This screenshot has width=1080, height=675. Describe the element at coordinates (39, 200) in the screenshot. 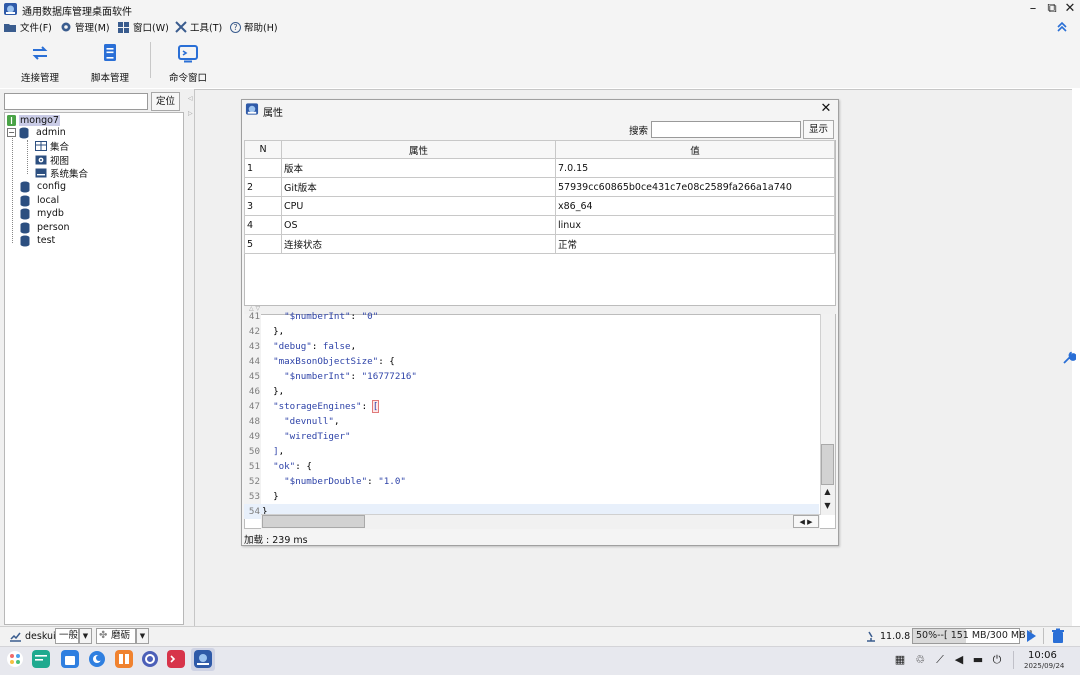

I see `tree-node-local: local` at that location.